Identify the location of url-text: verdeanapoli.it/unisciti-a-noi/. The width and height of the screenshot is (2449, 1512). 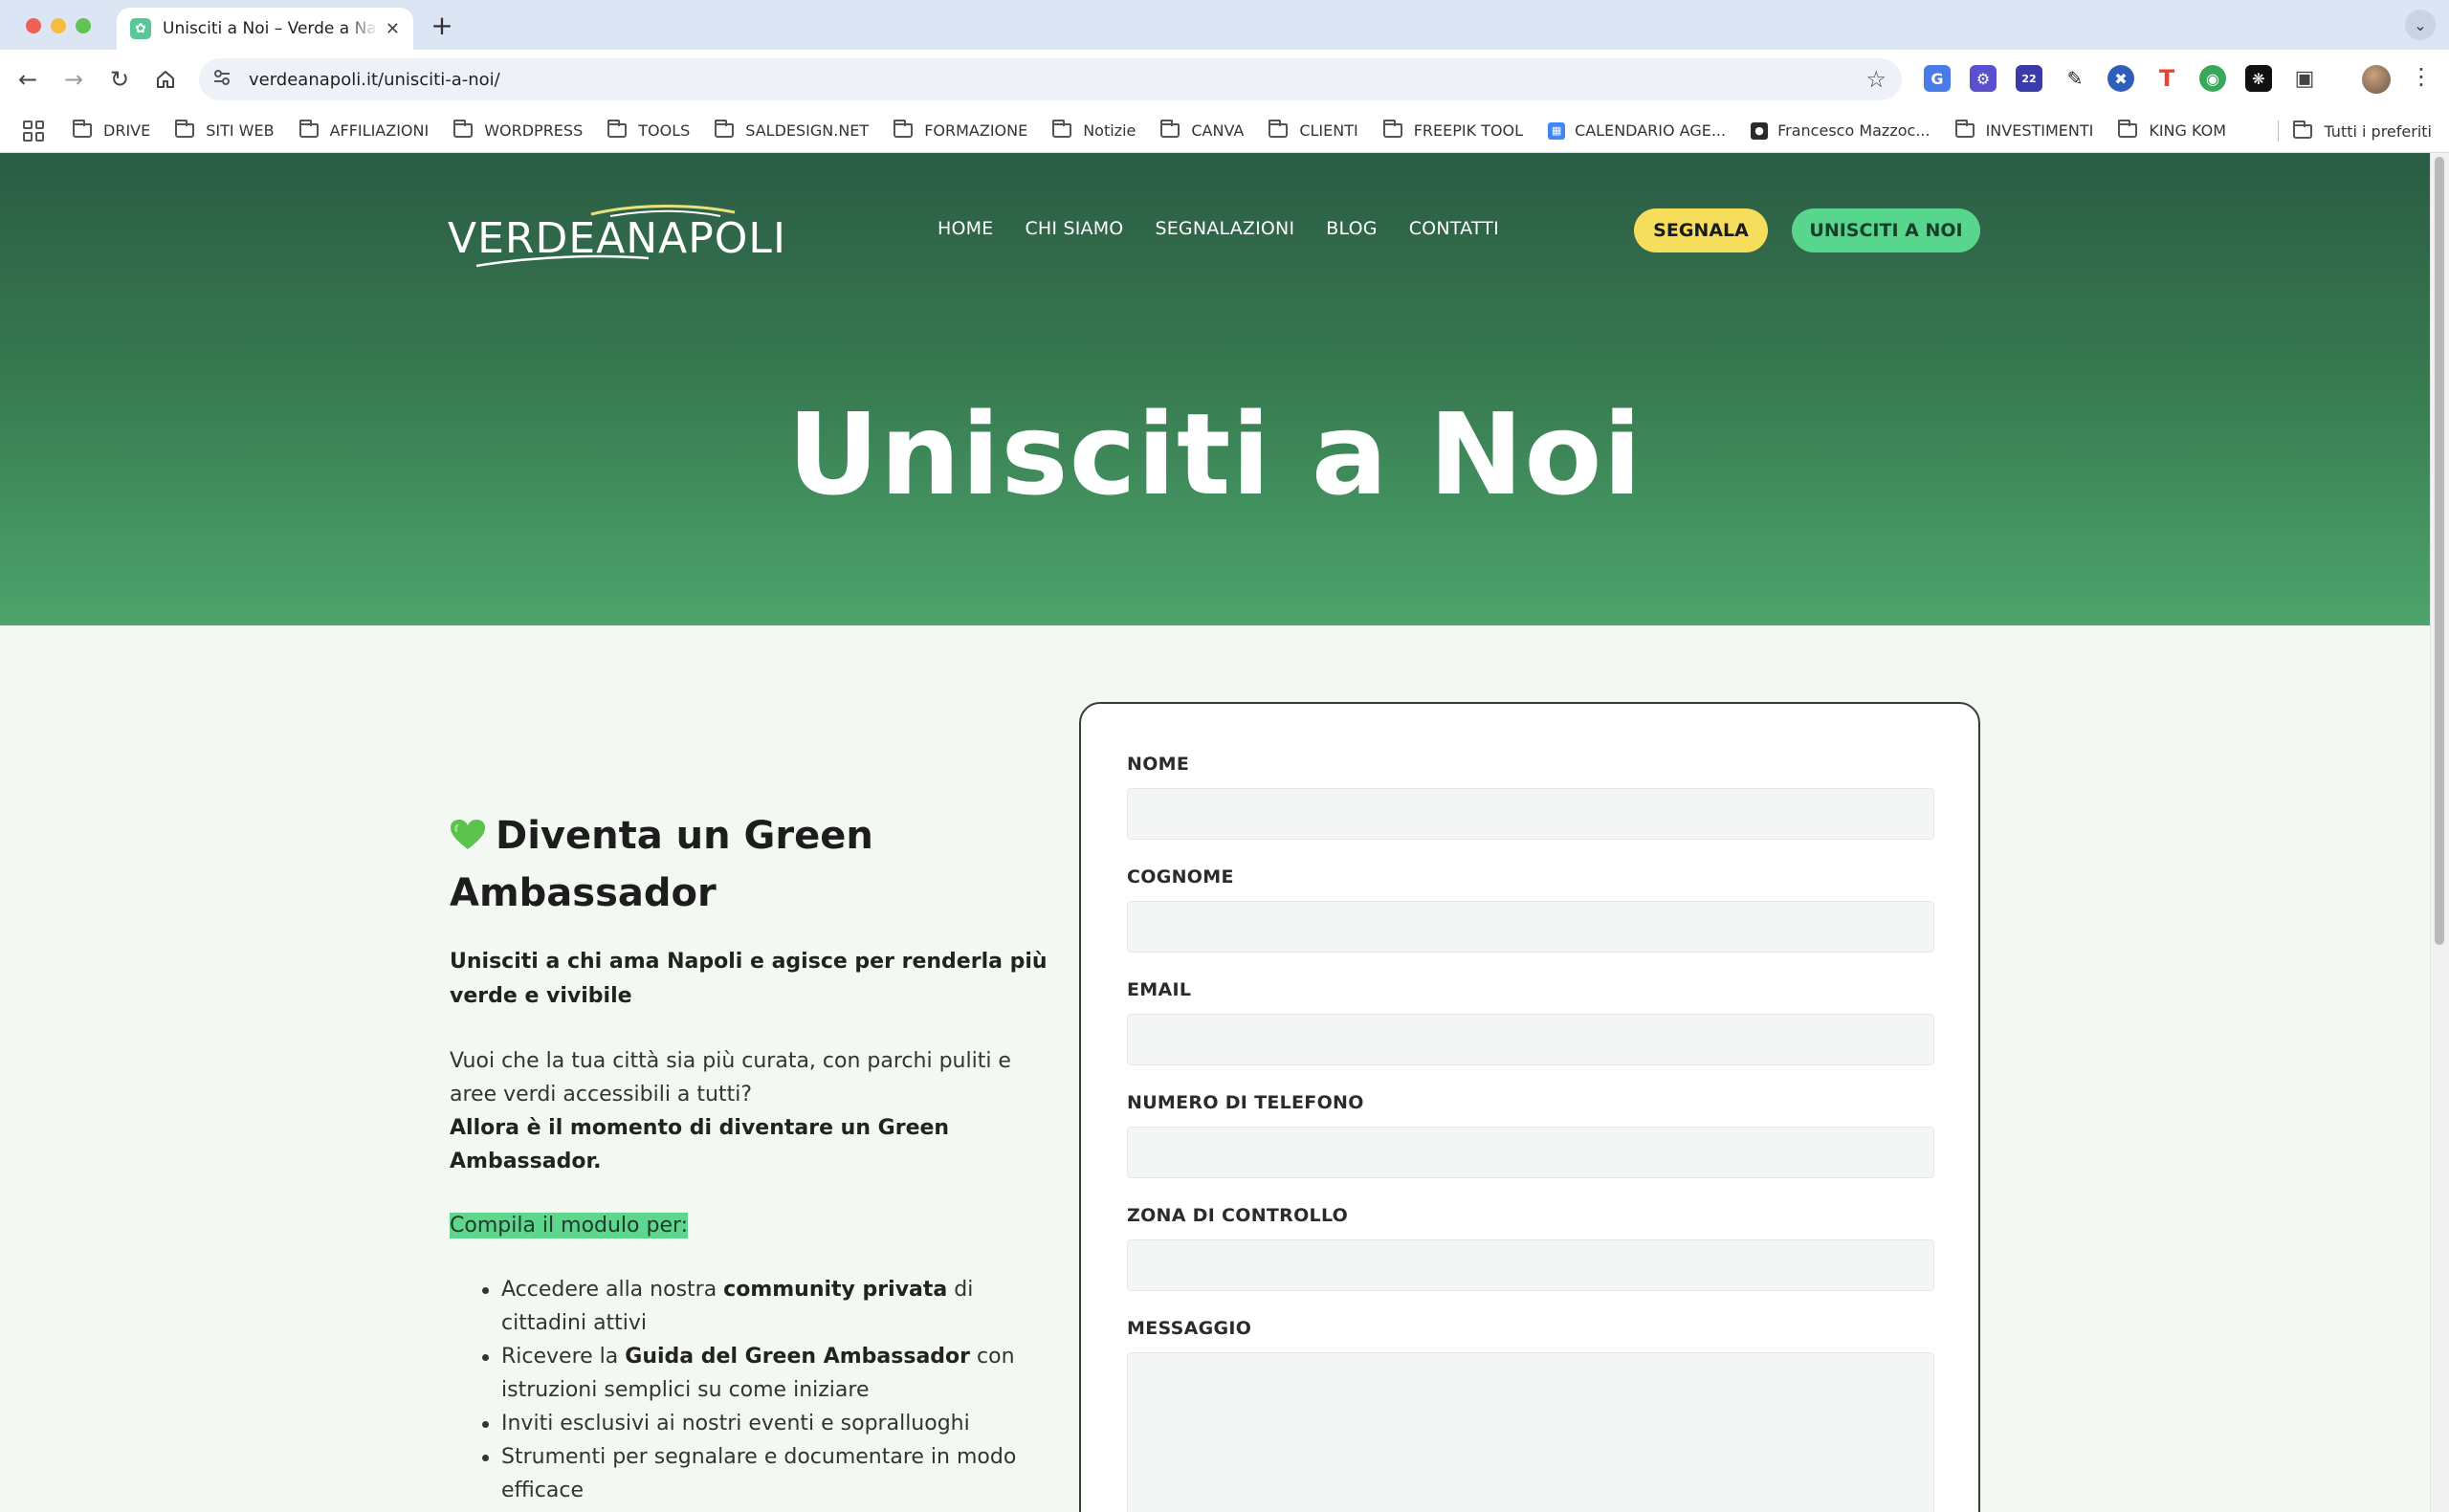
(374, 79).